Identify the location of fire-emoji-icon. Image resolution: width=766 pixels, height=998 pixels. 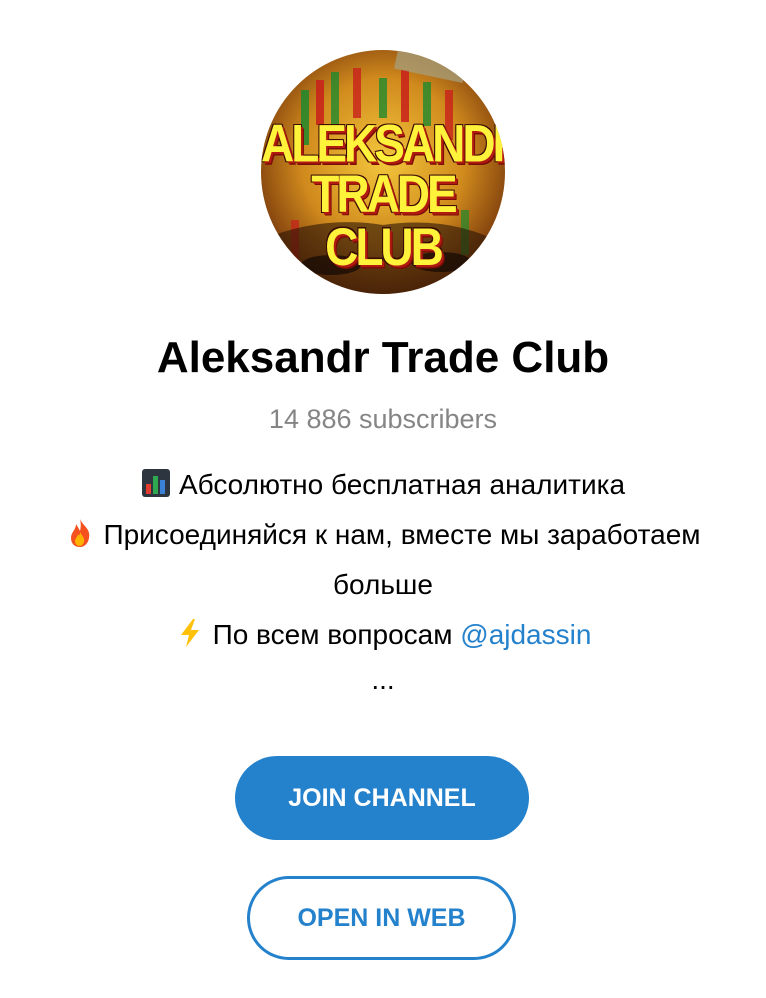
(80, 533).